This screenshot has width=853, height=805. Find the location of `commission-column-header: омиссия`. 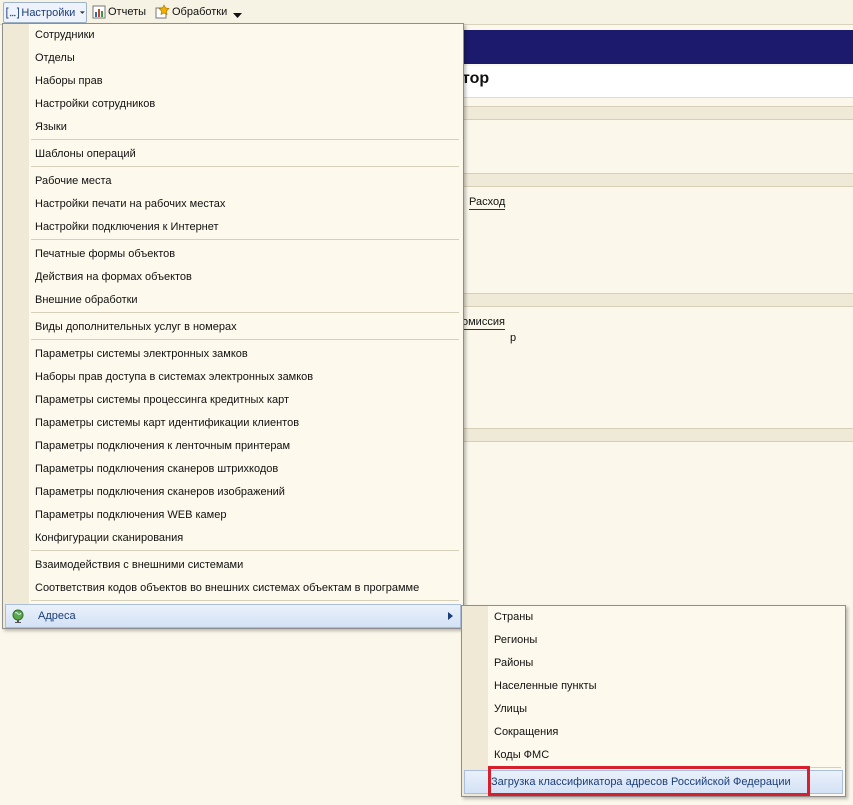

commission-column-header: омиссия is located at coordinates (483, 323).